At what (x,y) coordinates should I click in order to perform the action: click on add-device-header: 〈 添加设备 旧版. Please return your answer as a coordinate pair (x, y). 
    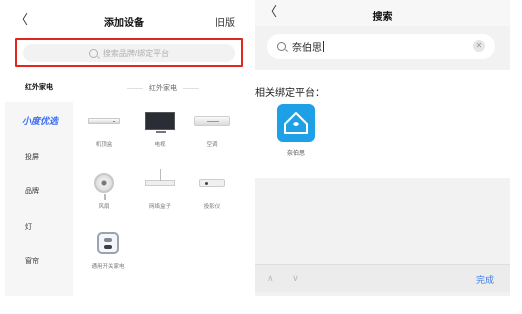
    Looking at the image, I should click on (124, 21).